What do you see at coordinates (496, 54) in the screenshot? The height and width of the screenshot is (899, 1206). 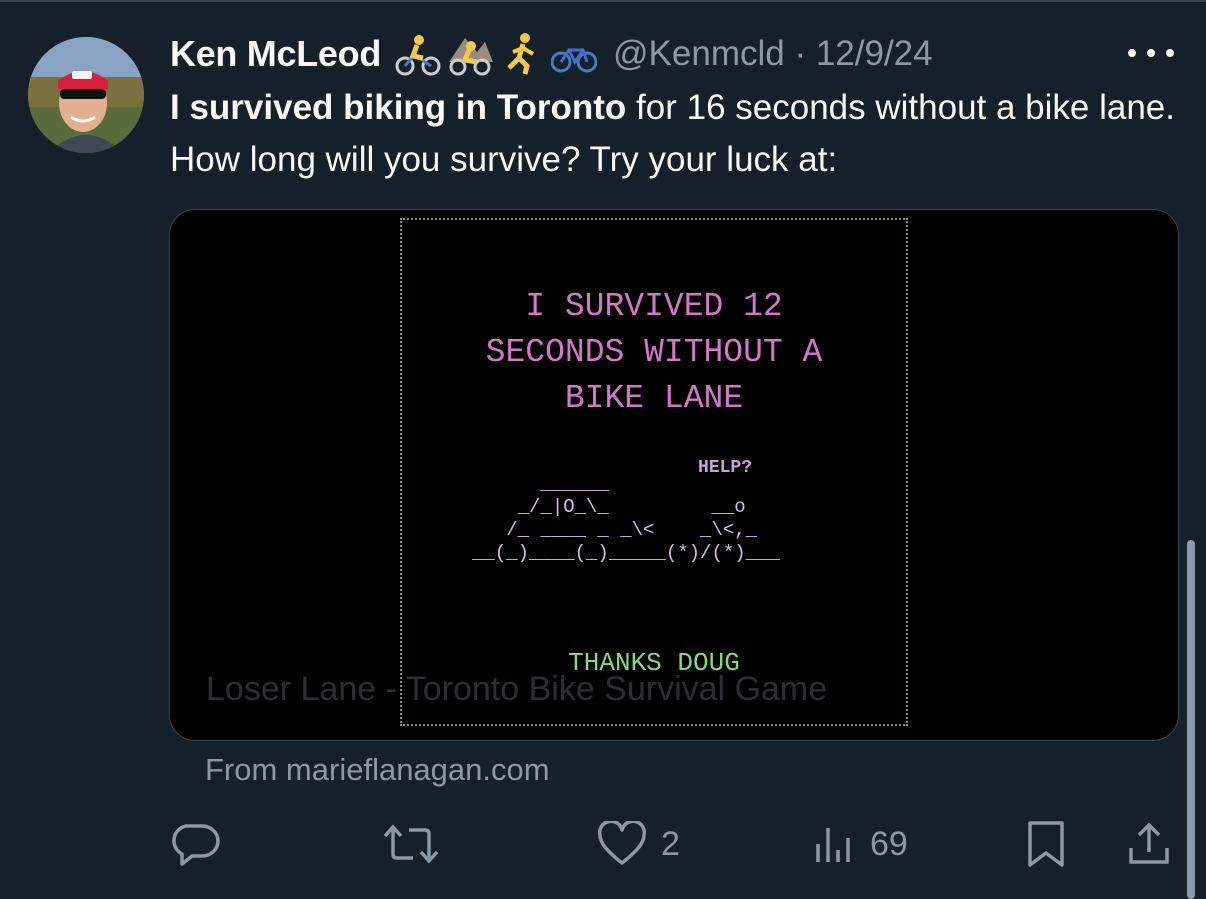 I see `author-emojis` at bounding box center [496, 54].